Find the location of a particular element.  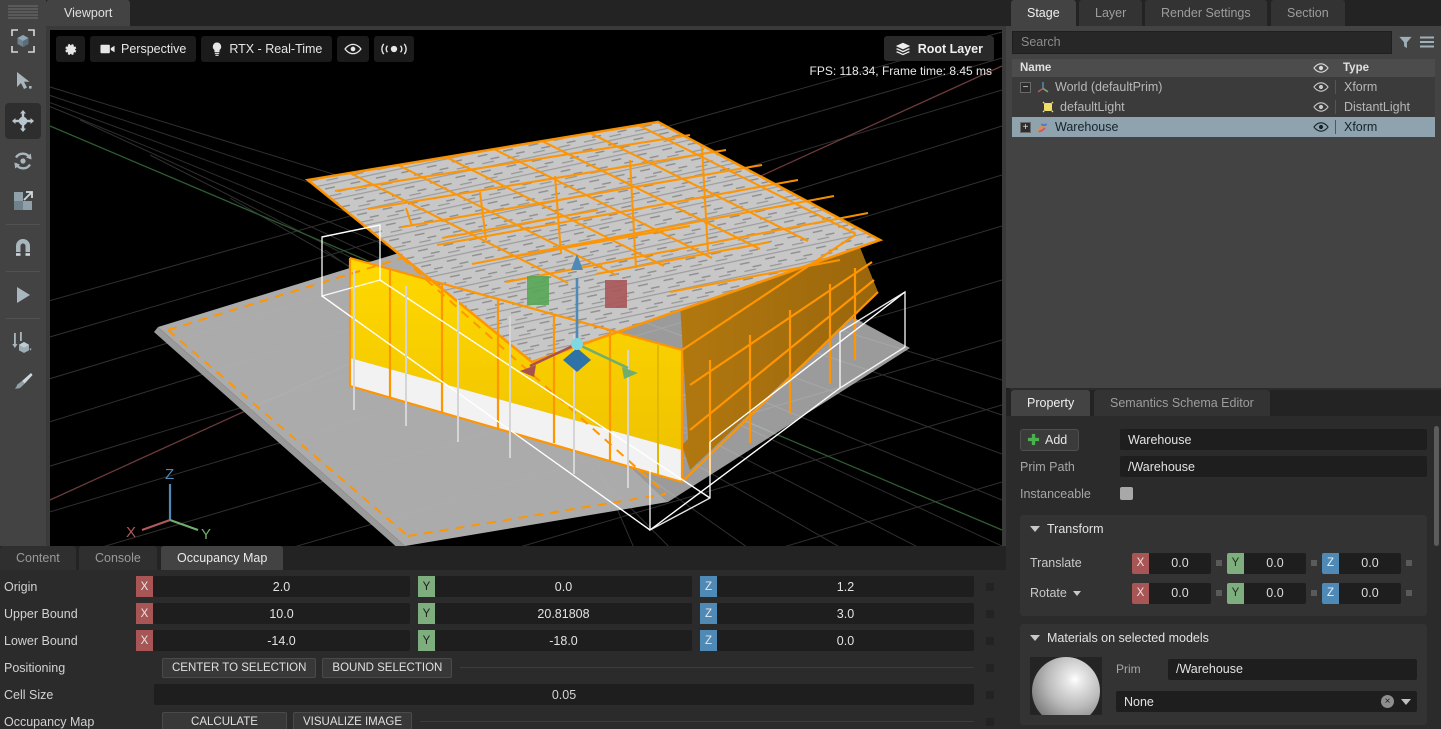

instanceable-checkbox is located at coordinates (1126, 493).